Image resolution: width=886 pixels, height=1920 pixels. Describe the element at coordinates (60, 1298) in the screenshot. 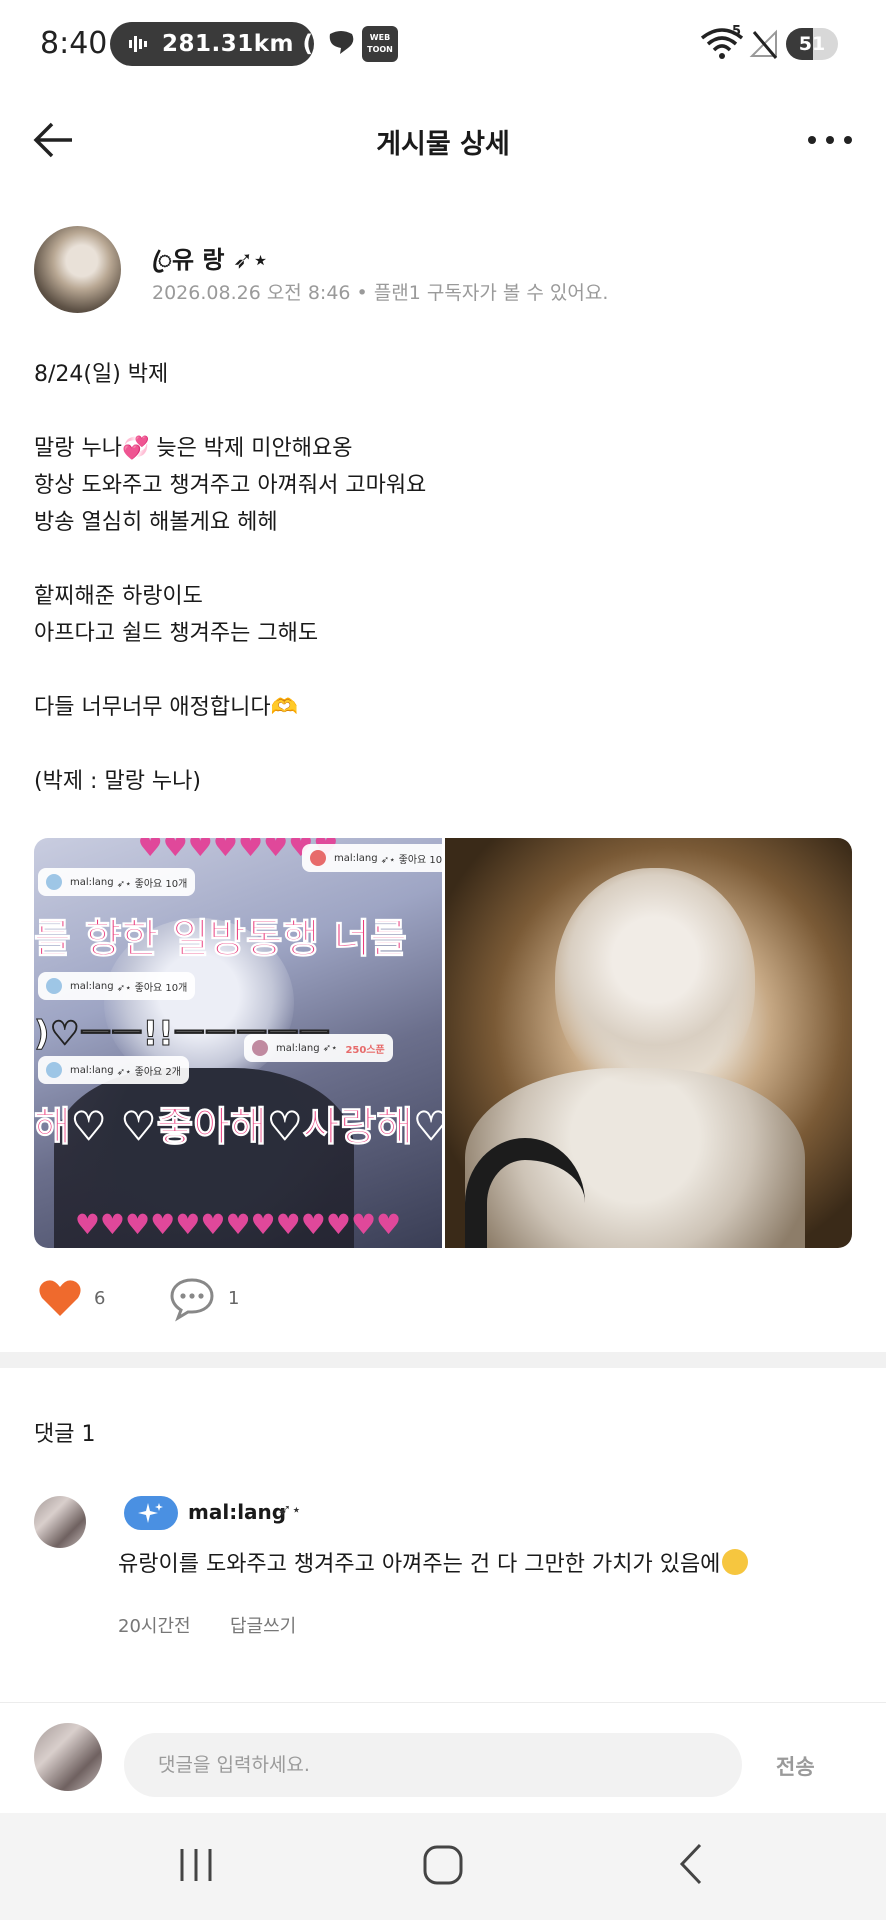

I see `heart-icon` at that location.